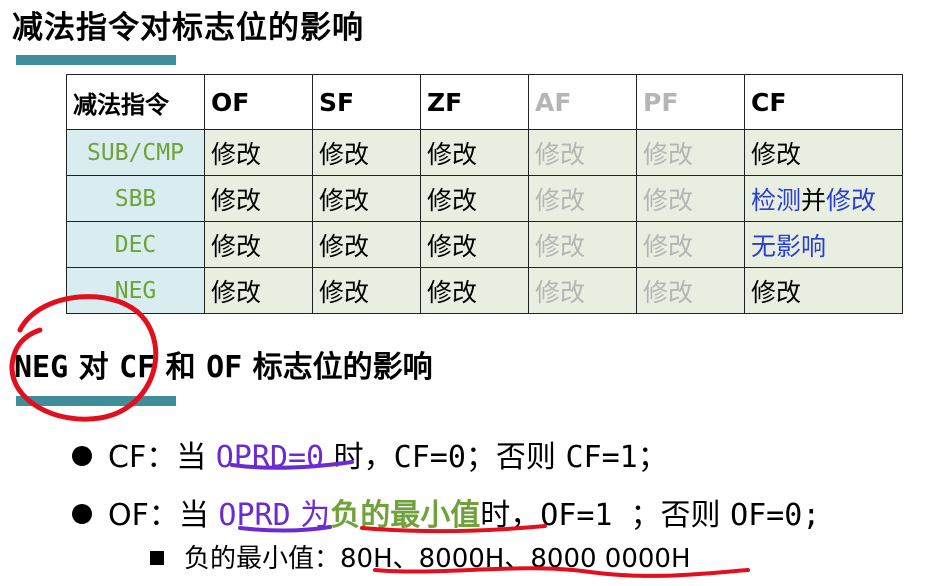  What do you see at coordinates (405, 515) in the screenshot?
I see `min-negative-text: 负的最小值` at bounding box center [405, 515].